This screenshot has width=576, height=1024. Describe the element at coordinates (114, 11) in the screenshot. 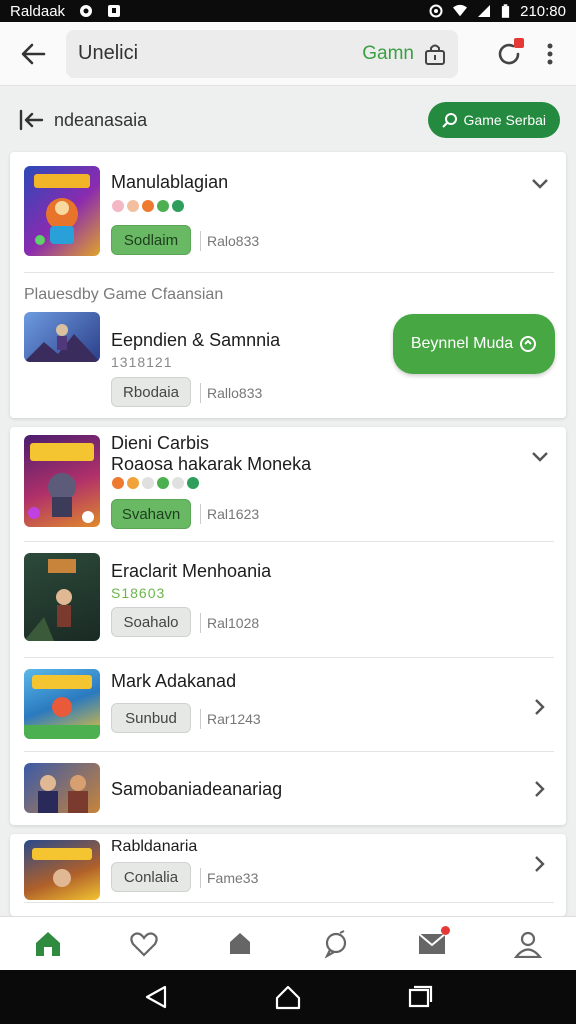

I see `square-notif-icon` at that location.